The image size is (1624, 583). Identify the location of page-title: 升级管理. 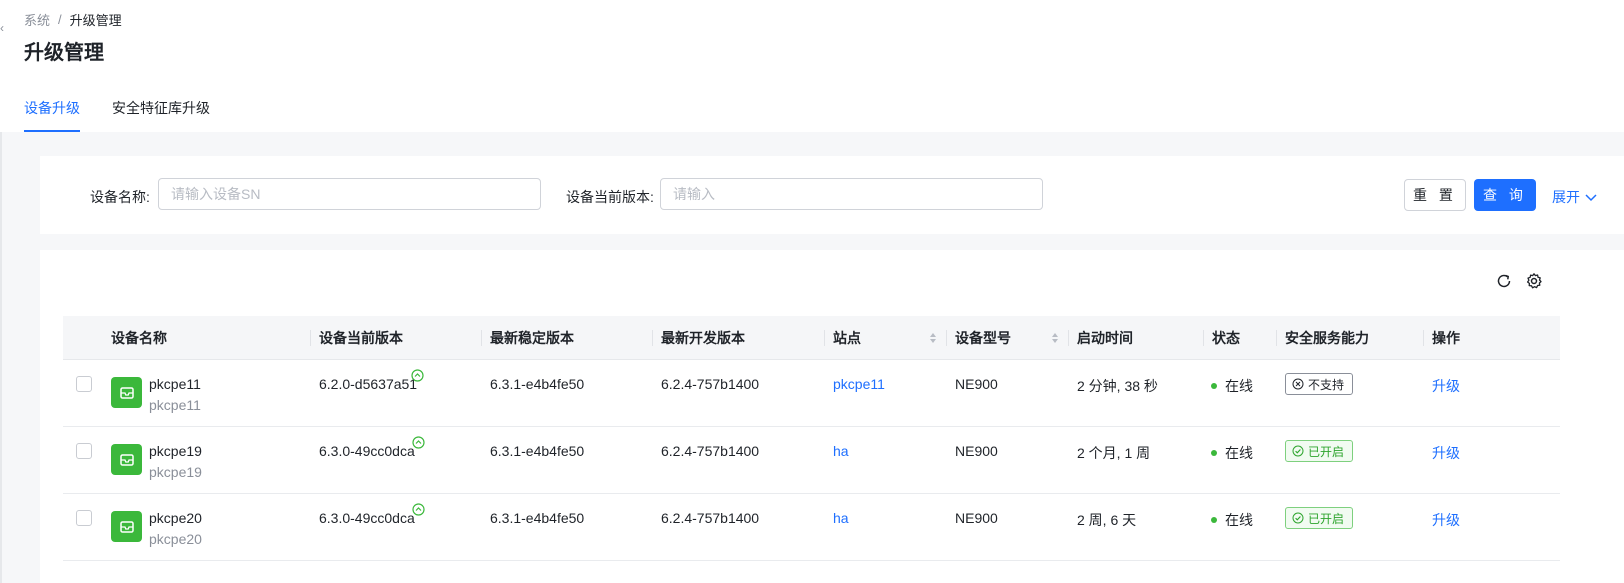
(64, 53).